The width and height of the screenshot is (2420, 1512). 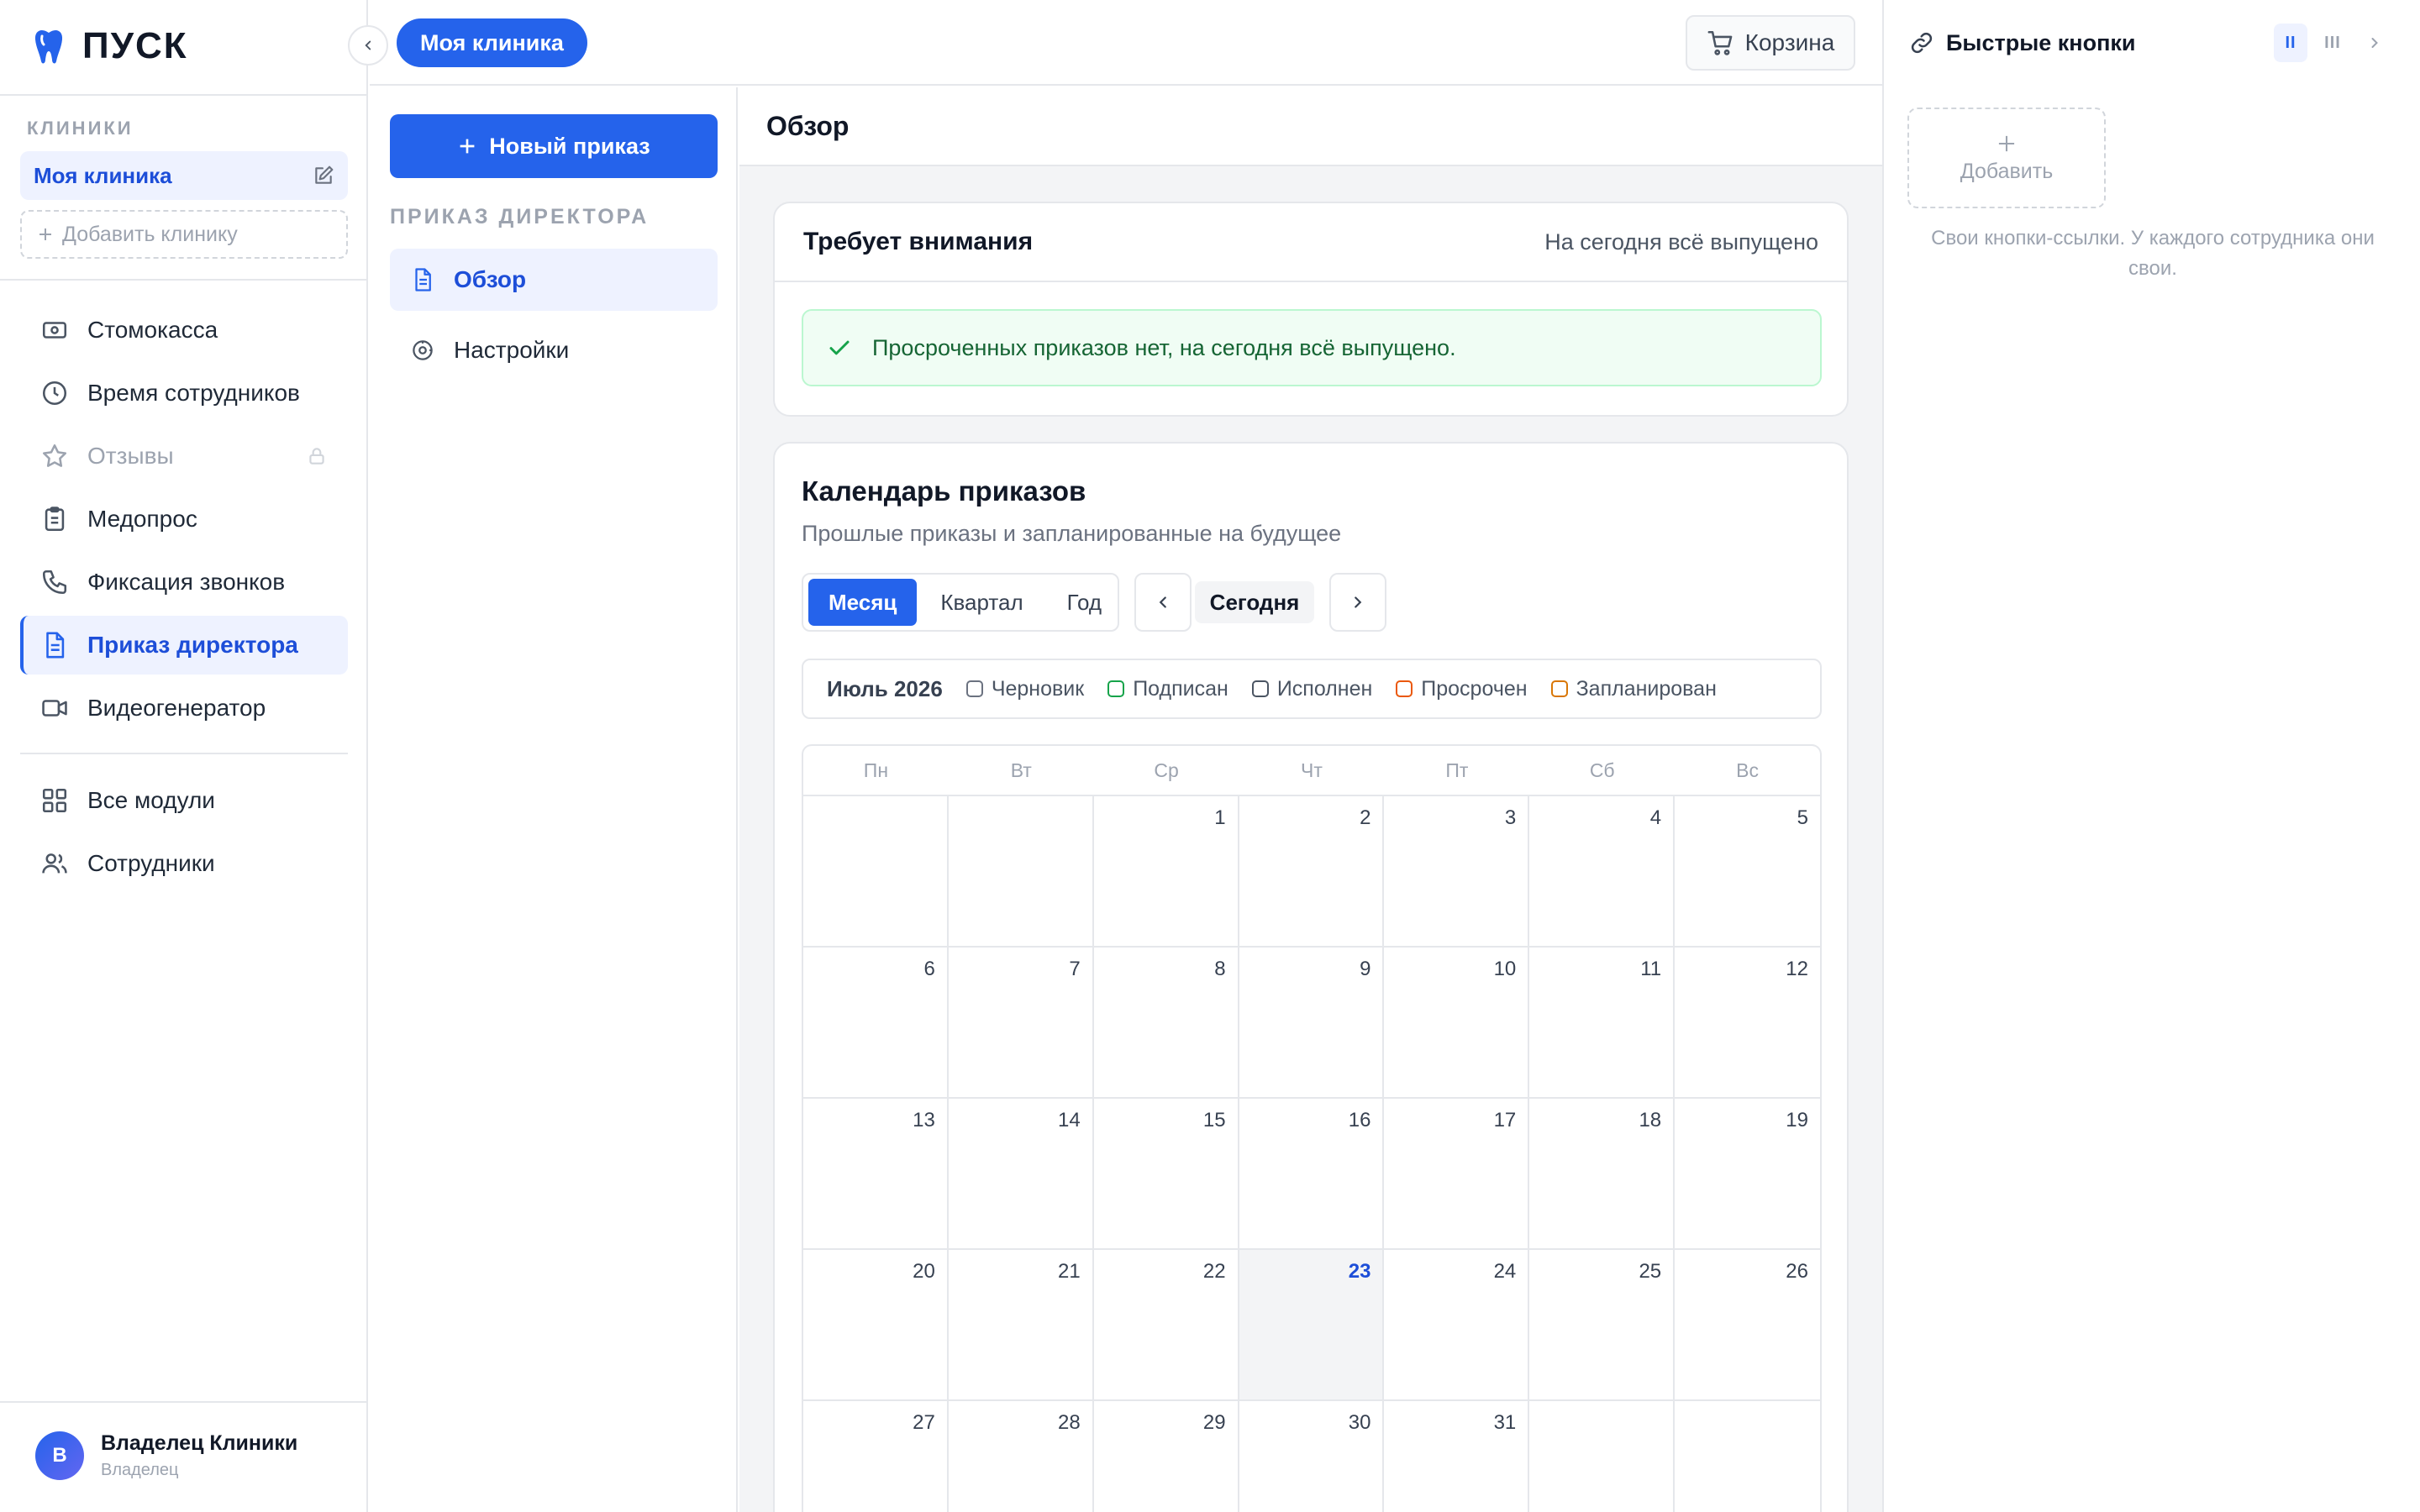 What do you see at coordinates (1166, 1325) in the screenshot?
I see `calendar-day-cell: 22` at bounding box center [1166, 1325].